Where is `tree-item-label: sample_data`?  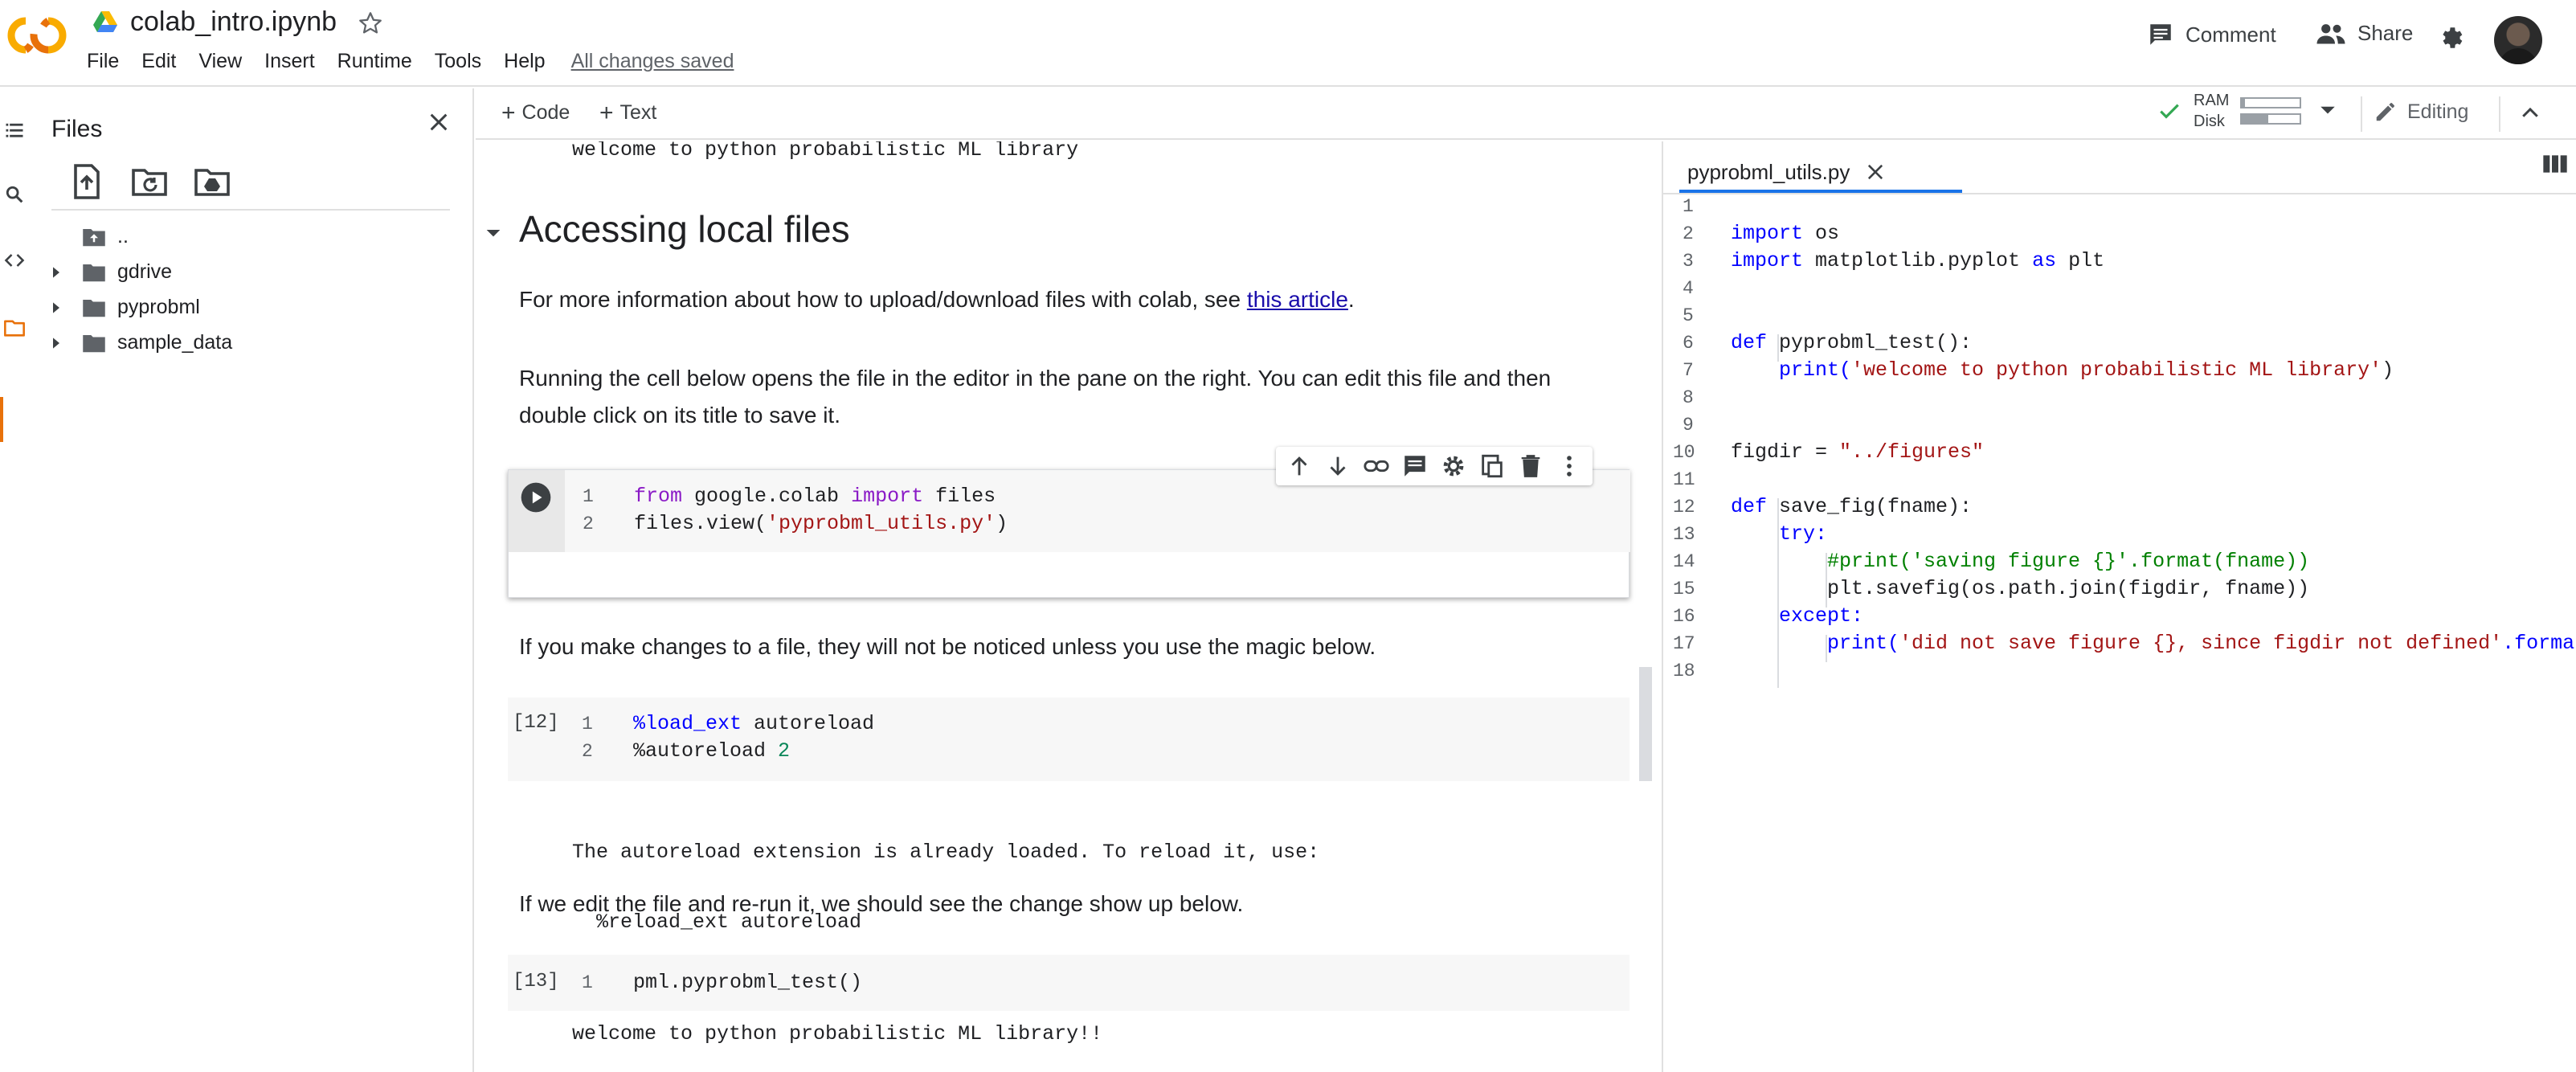
tree-item-label: sample_data is located at coordinates (175, 342).